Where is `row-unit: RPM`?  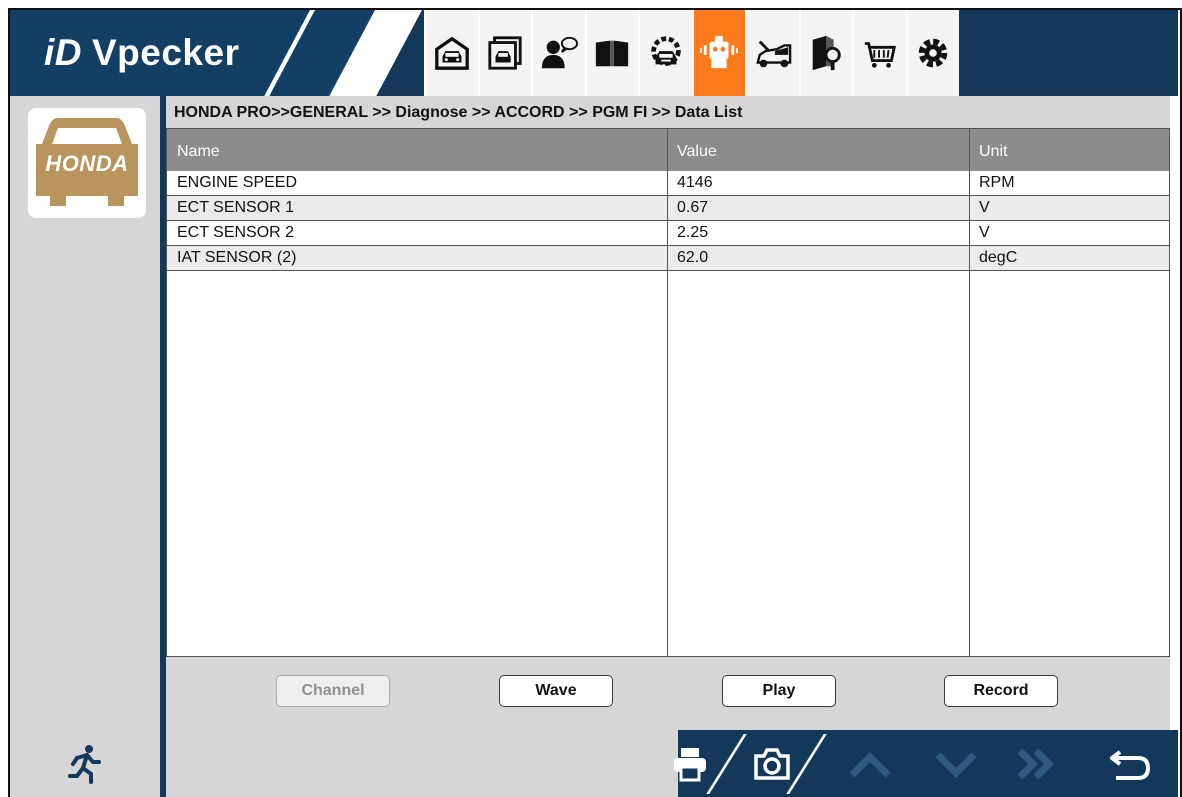
row-unit: RPM is located at coordinates (997, 182).